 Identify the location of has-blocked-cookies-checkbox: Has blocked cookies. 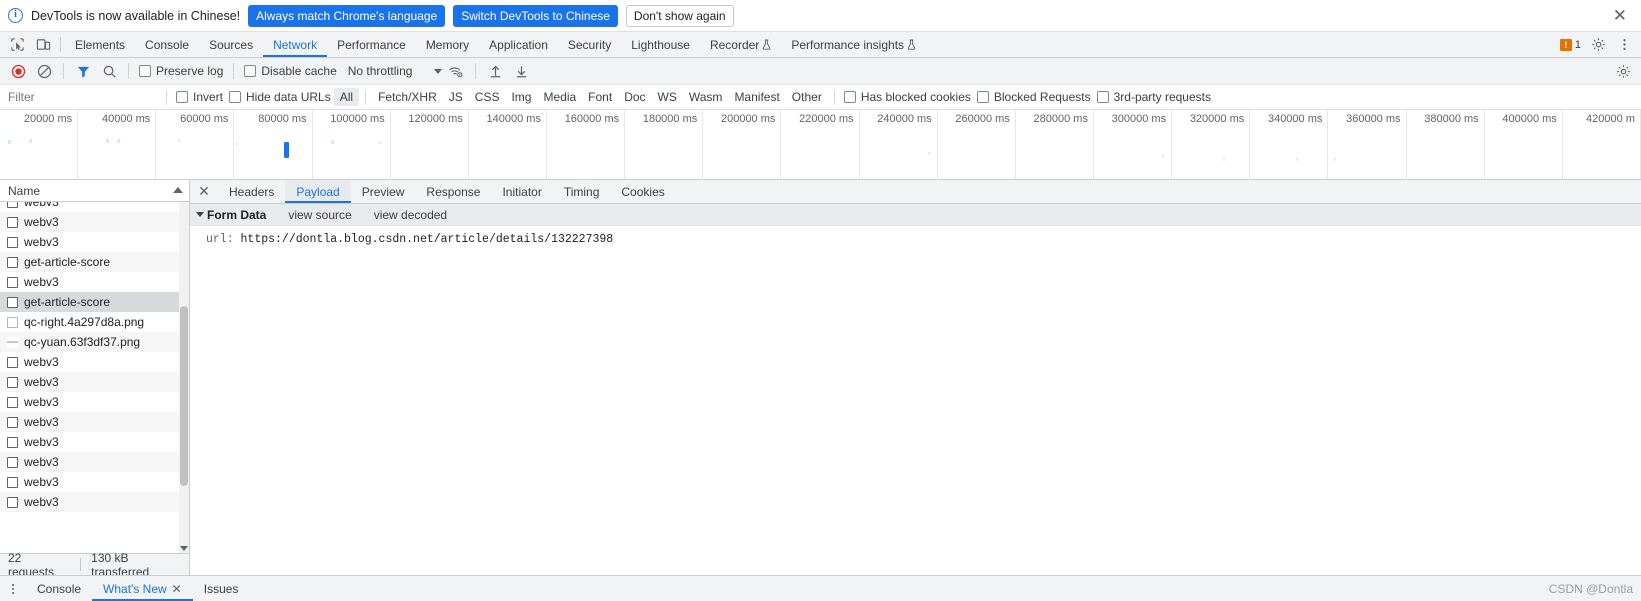
(907, 97).